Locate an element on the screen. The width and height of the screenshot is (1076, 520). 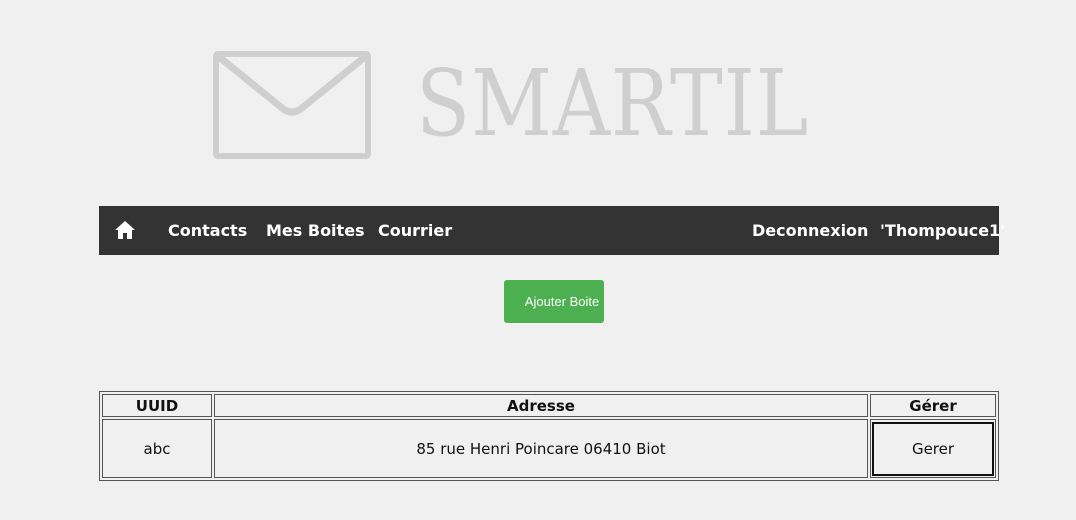
header-uuid: UUID is located at coordinates (157, 405).